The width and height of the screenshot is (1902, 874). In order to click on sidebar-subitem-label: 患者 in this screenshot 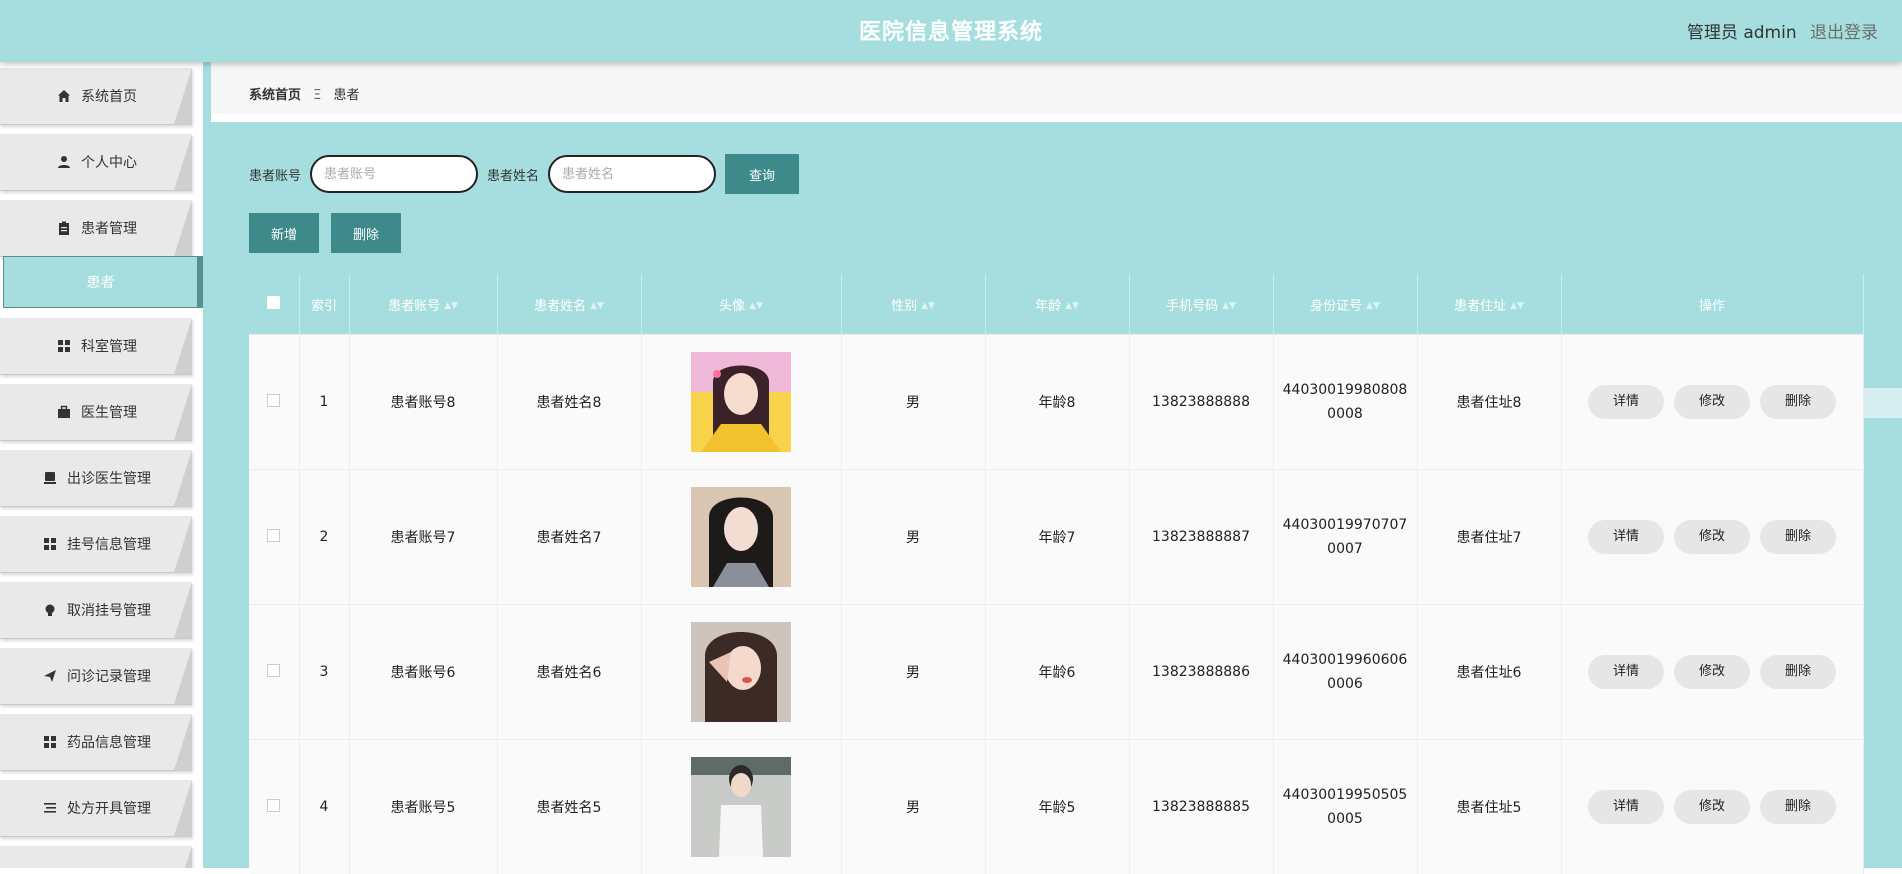, I will do `click(101, 282)`.